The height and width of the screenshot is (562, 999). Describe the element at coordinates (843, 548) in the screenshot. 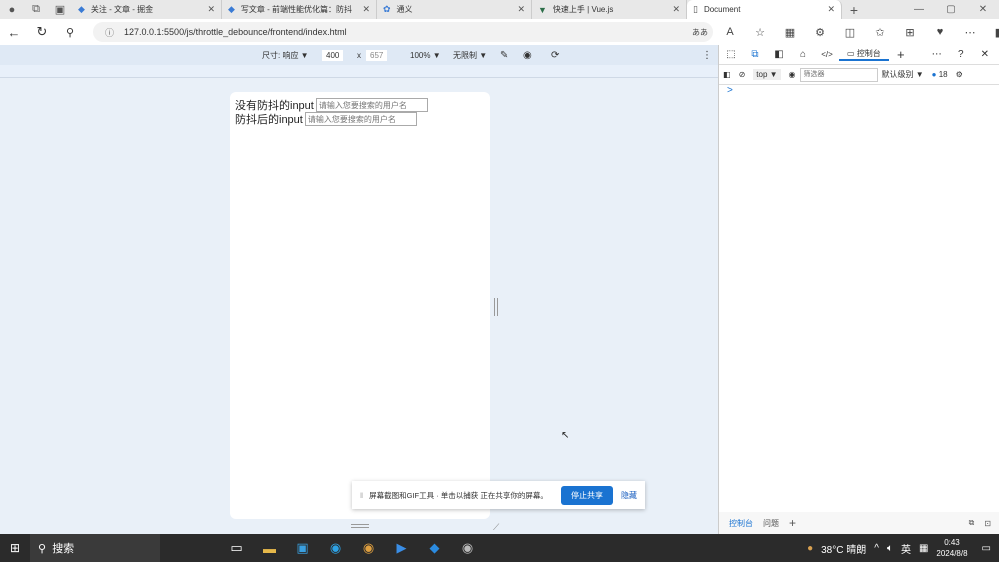

I see `weather-text: 38°C 晴朗` at that location.